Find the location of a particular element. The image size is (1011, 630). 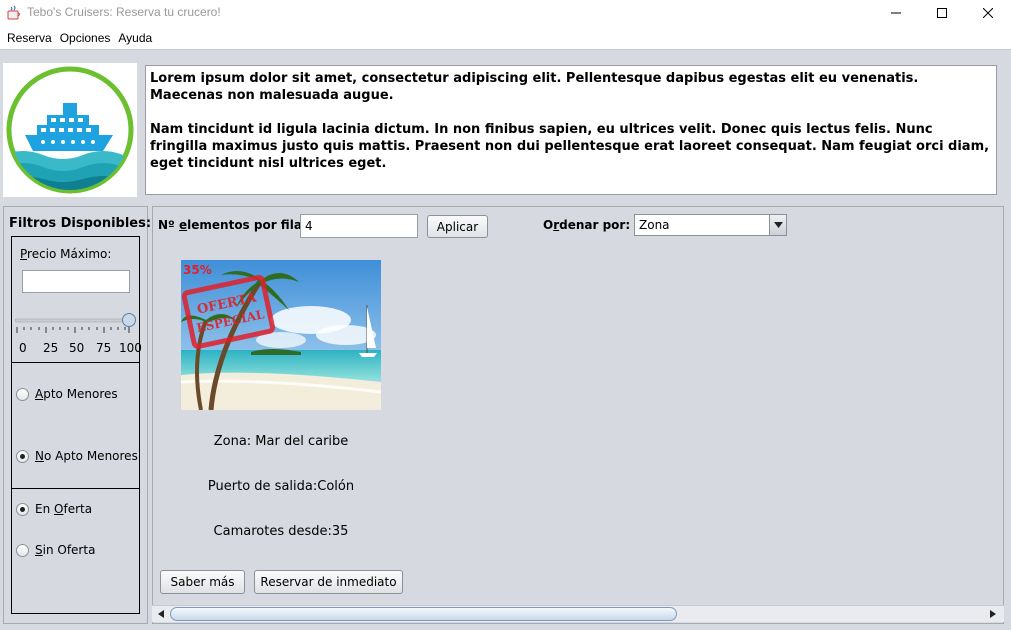

beach-offer-image: OFERTA ESPECIAL 35% is located at coordinates (281, 335).